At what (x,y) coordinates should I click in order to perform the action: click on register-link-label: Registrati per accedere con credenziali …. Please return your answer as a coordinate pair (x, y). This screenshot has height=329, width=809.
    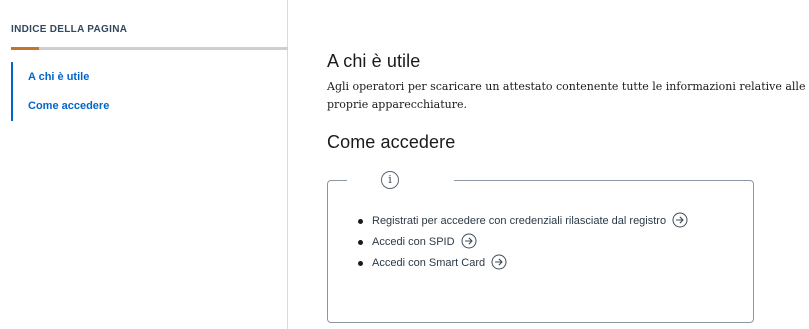
    Looking at the image, I should click on (519, 221).